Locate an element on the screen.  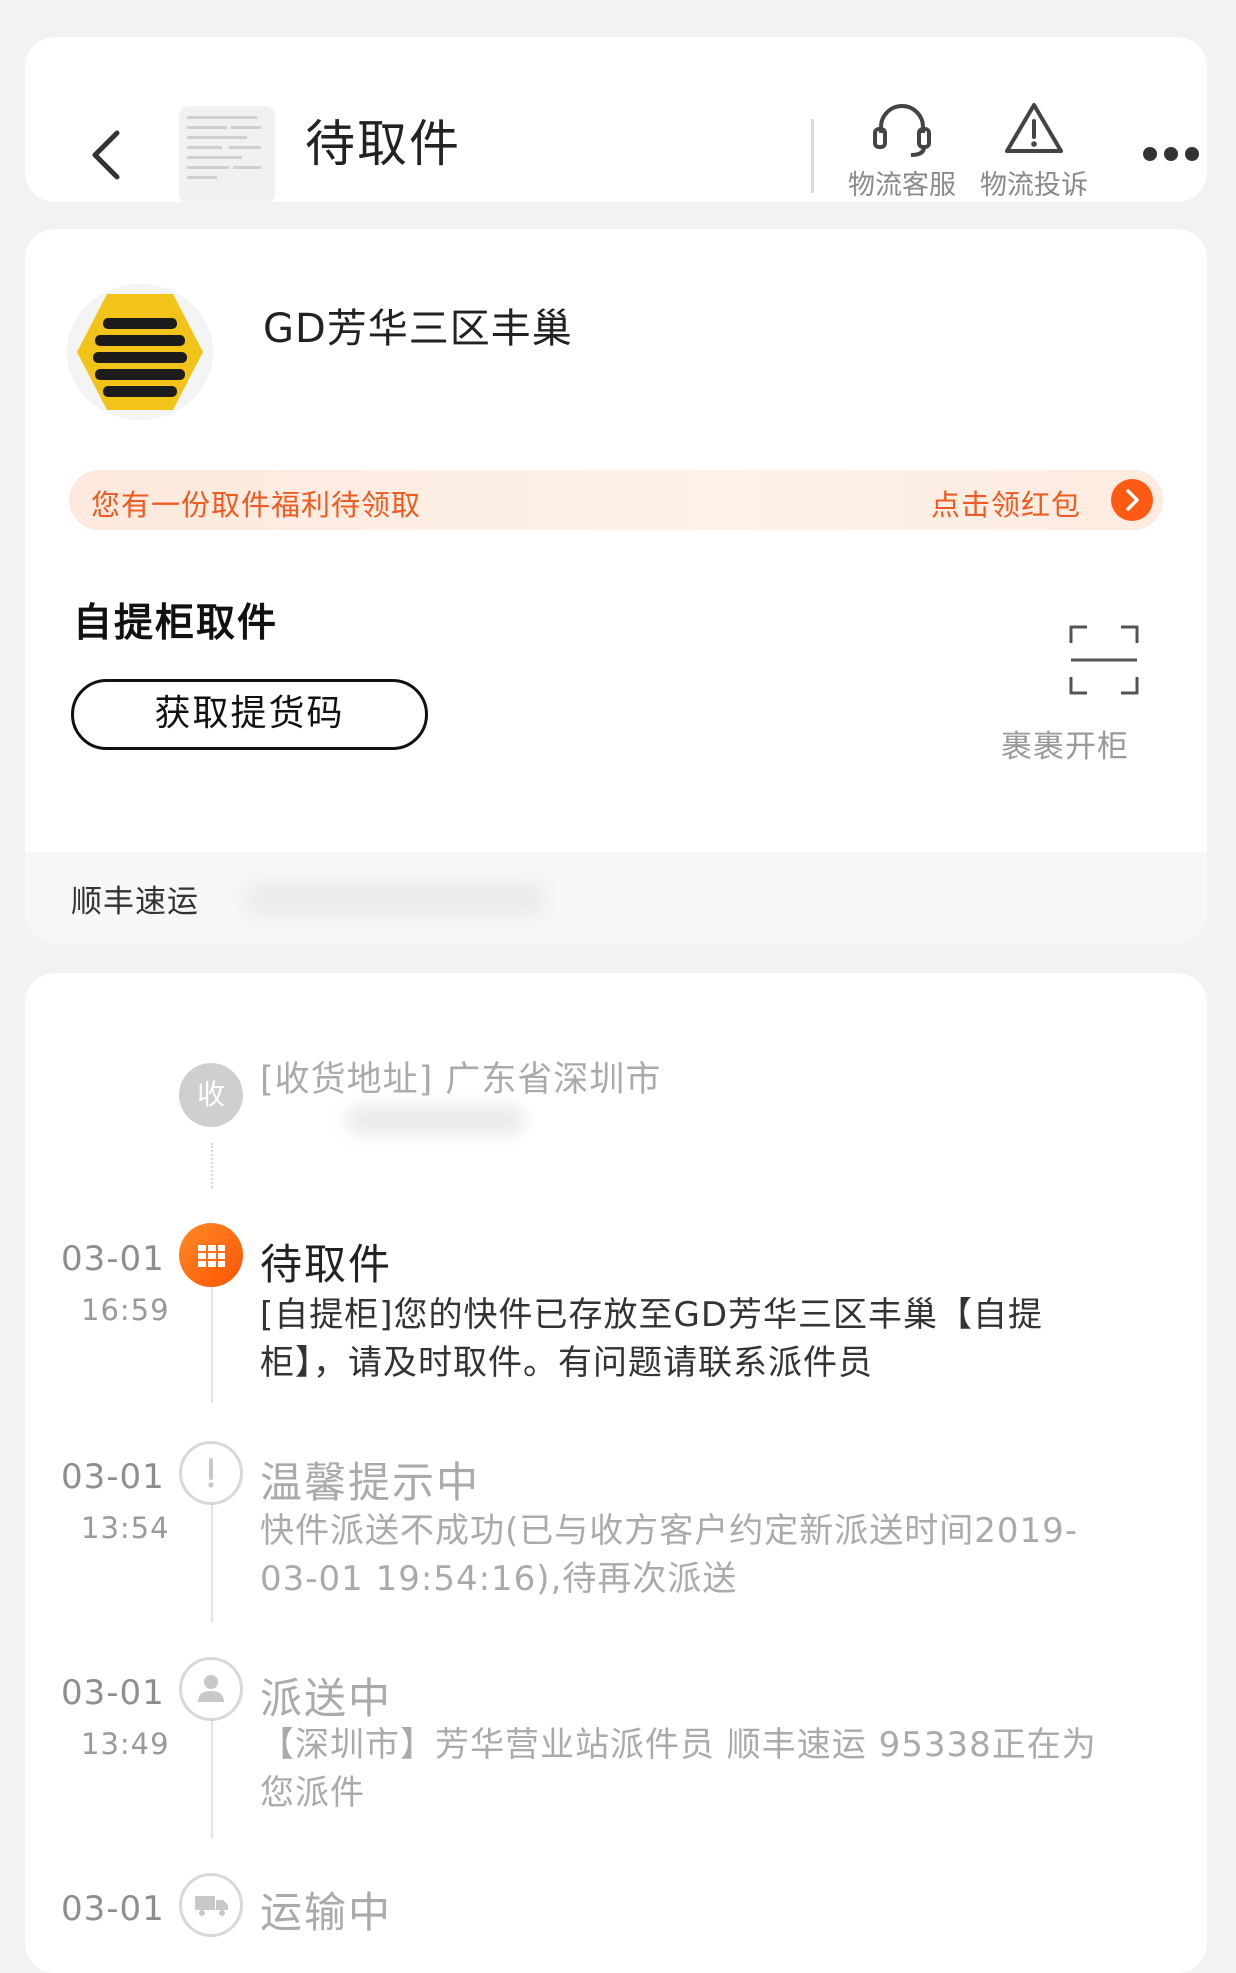
truck-icon is located at coordinates (211, 1905).